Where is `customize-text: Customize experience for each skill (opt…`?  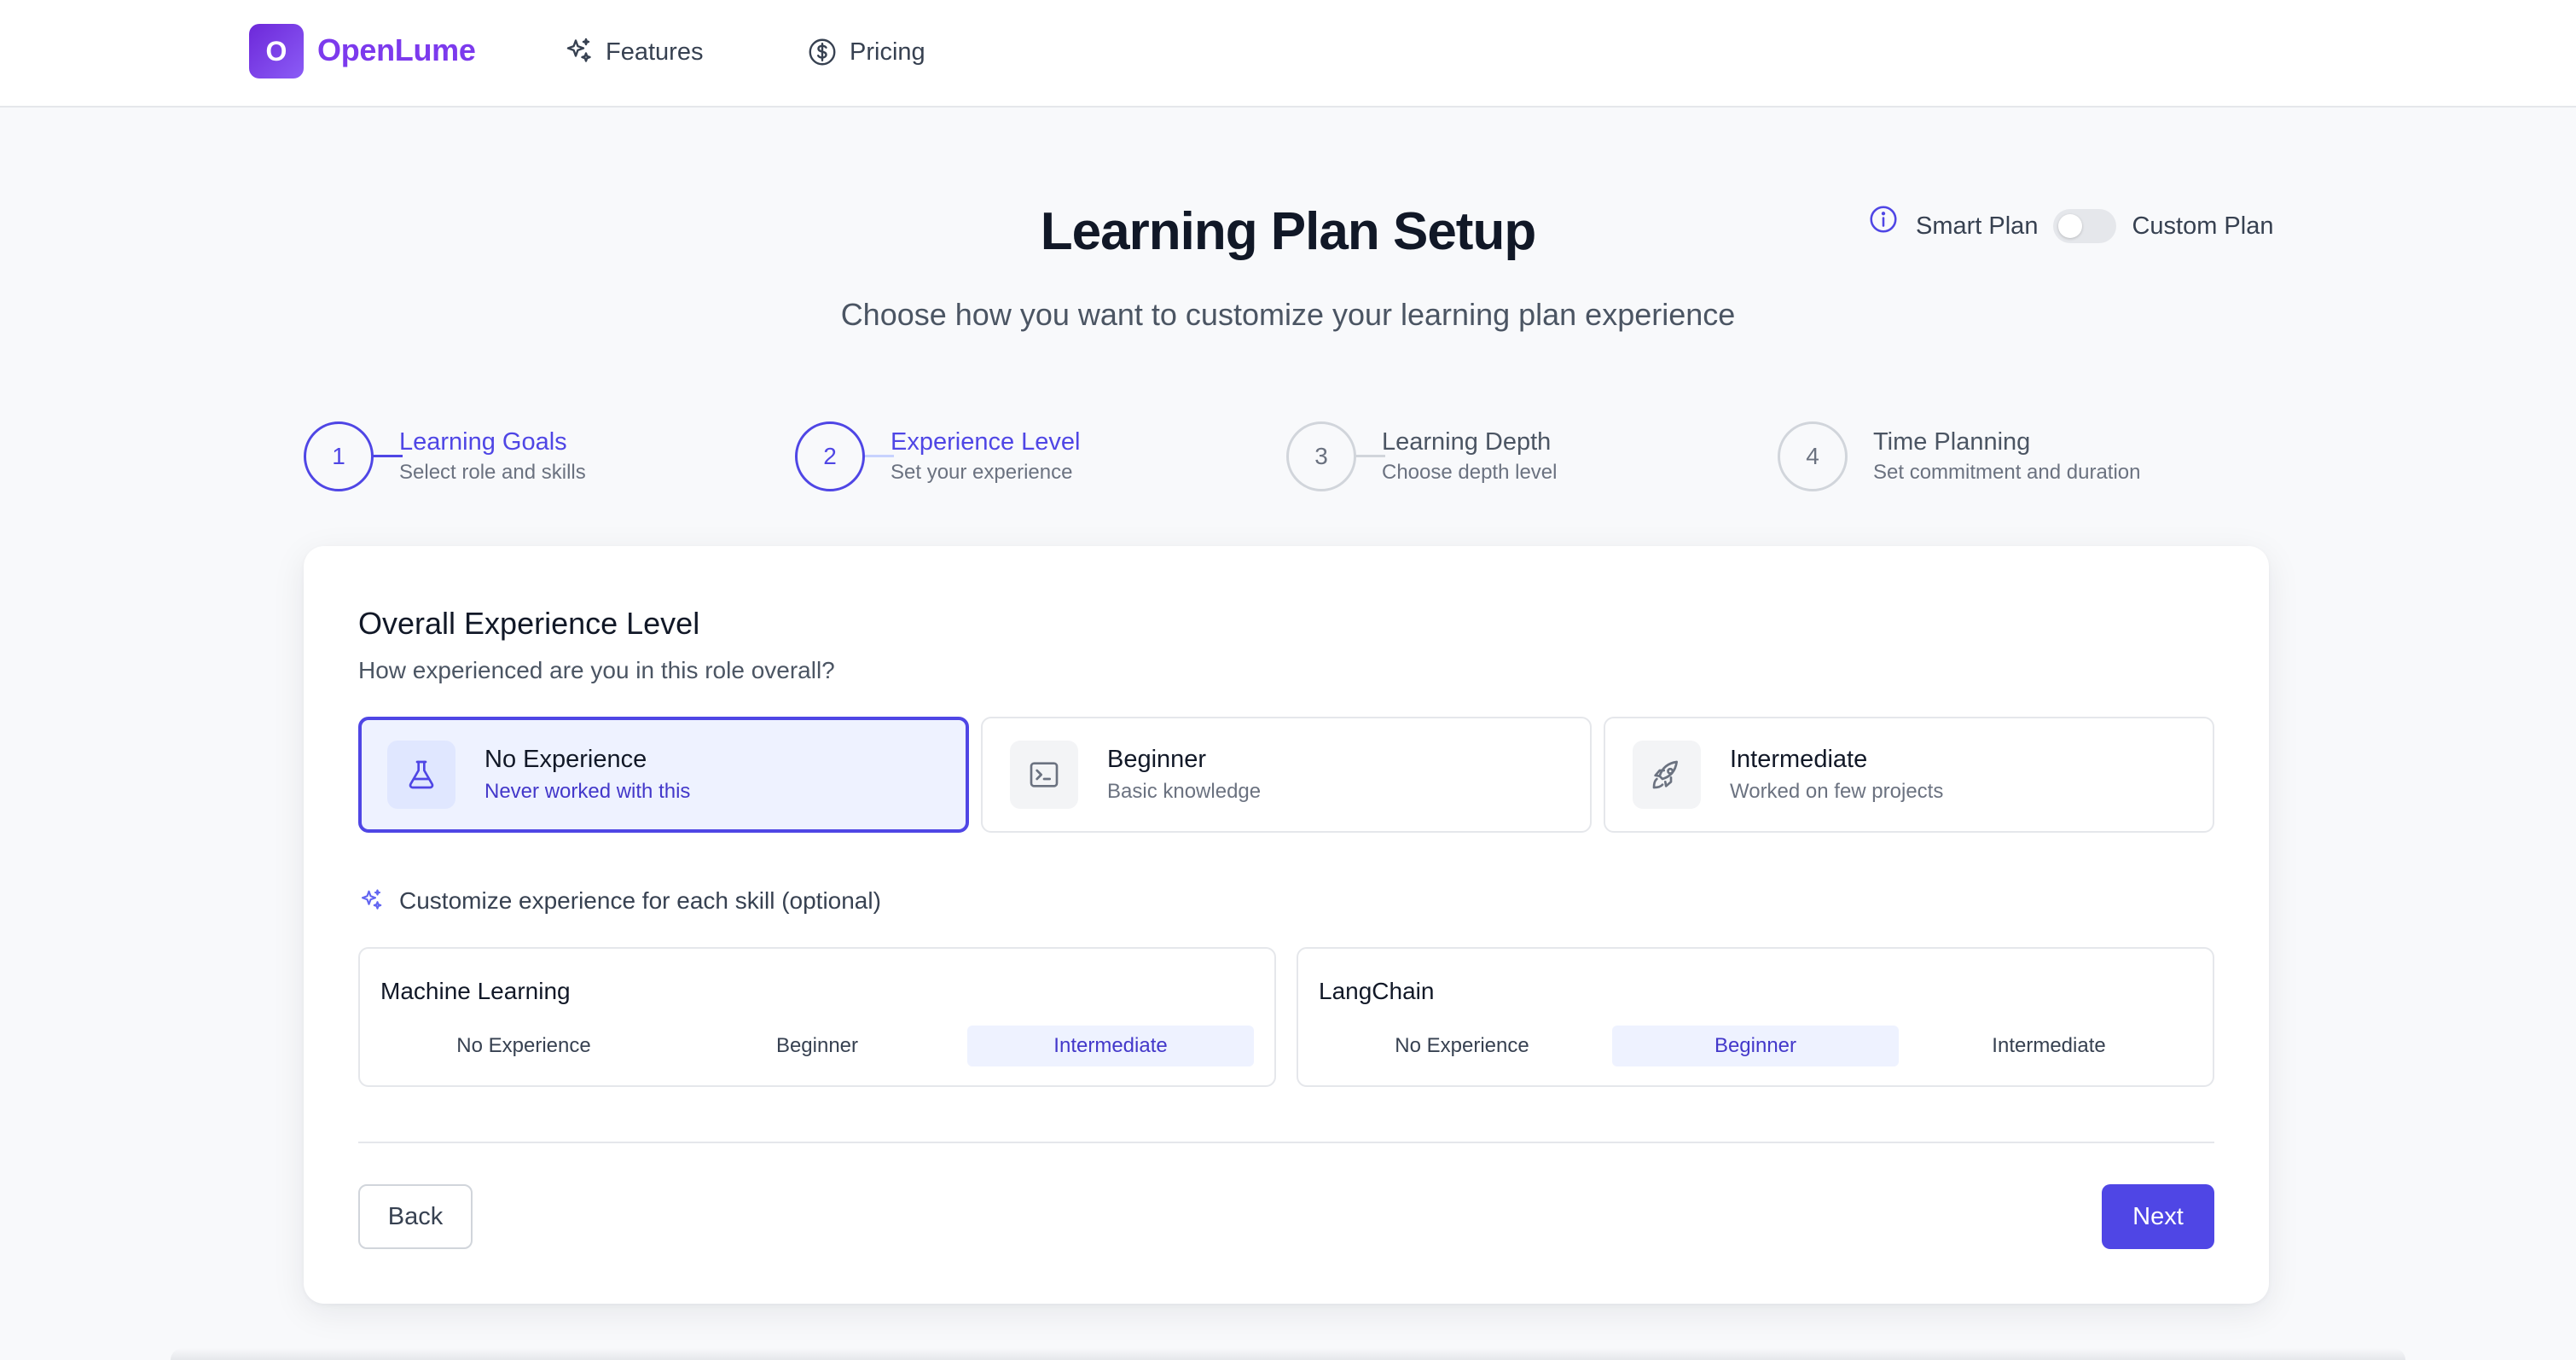
customize-text: Customize experience for each skill (opt… is located at coordinates (640, 901).